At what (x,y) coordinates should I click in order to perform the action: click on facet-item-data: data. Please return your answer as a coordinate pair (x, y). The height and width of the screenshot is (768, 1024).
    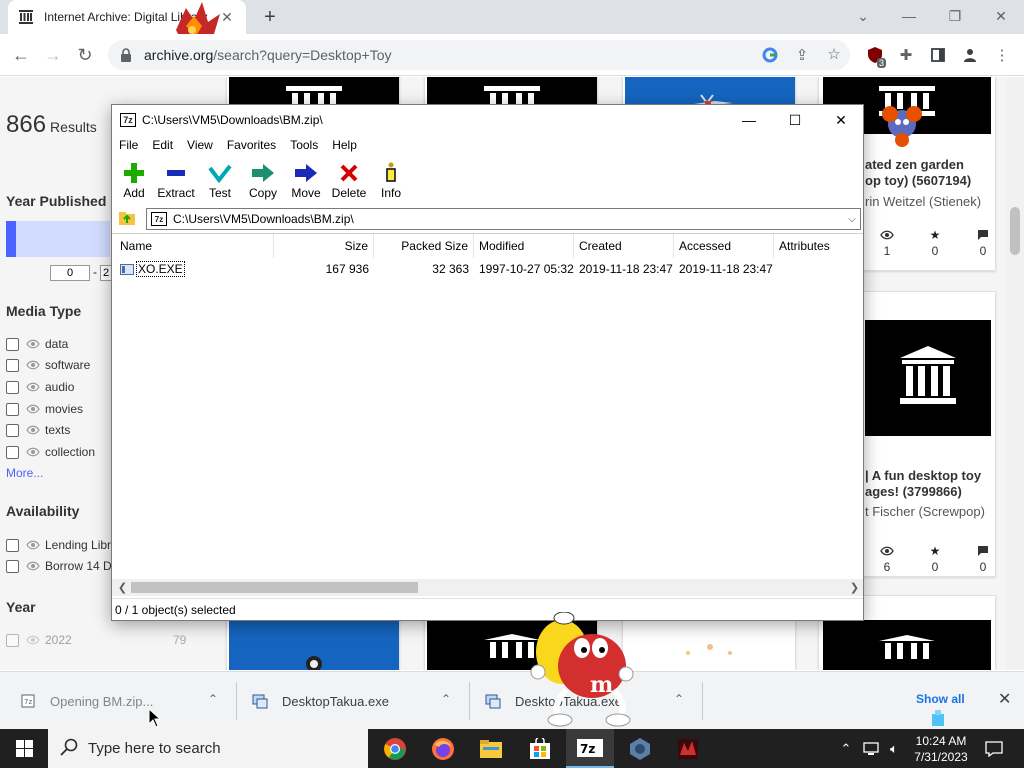
    Looking at the image, I should click on (37, 344).